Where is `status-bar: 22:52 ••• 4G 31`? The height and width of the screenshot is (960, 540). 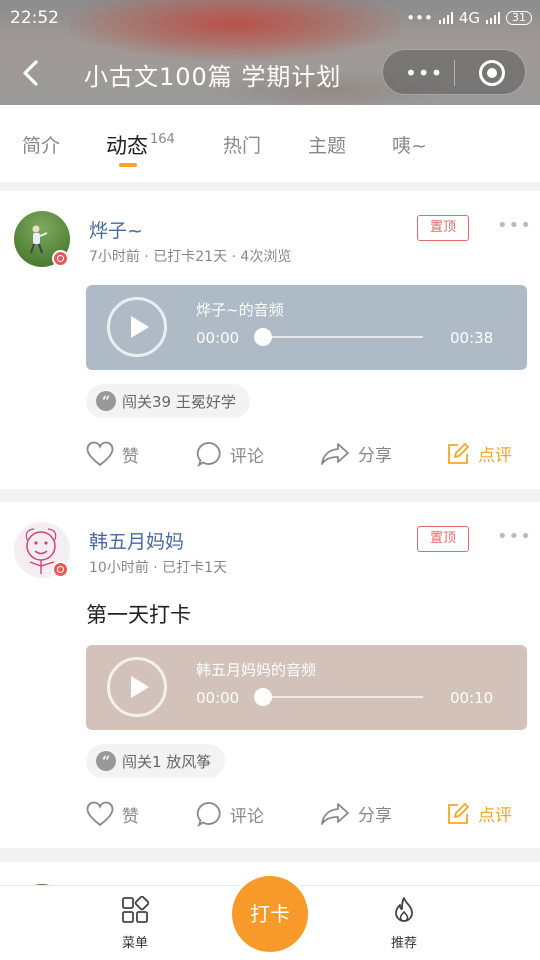 status-bar: 22:52 ••• 4G 31 is located at coordinates (270, 18).